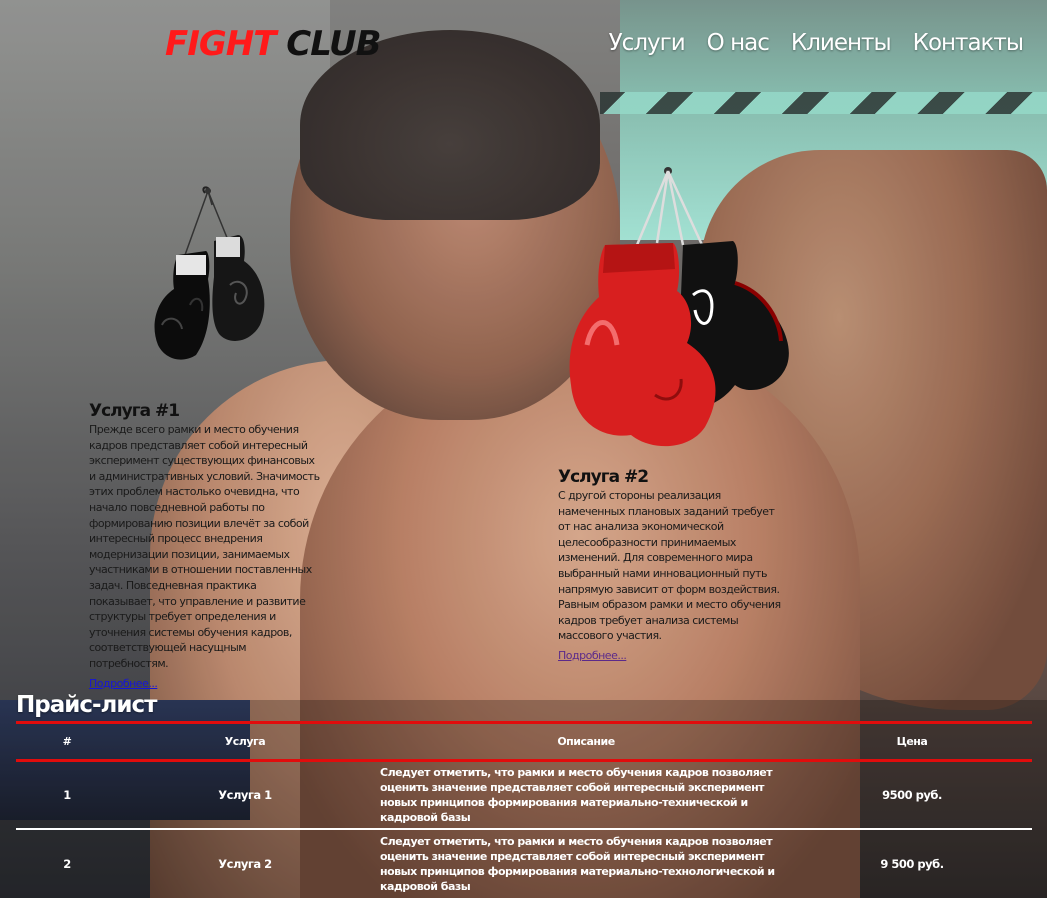  I want to click on nav-link-clients: Клиенты, so click(841, 43).